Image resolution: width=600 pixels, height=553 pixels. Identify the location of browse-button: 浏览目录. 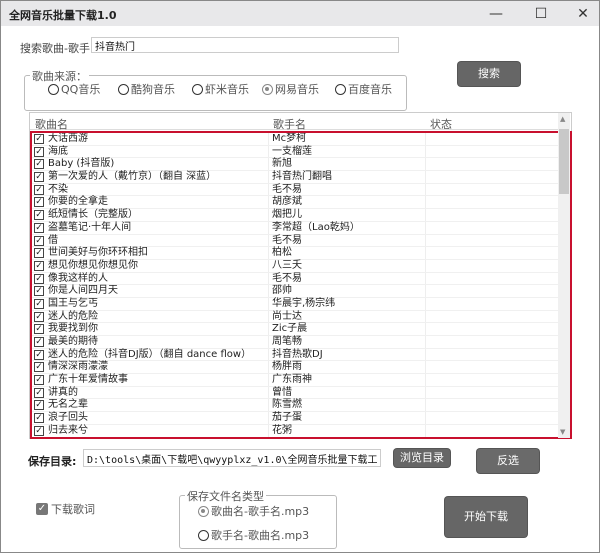
(422, 458).